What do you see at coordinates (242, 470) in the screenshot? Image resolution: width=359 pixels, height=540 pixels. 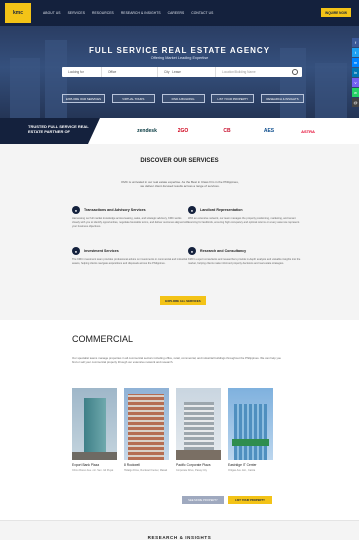 I see `property-address: Ortigas Ave. Ext., Cainta` at bounding box center [242, 470].